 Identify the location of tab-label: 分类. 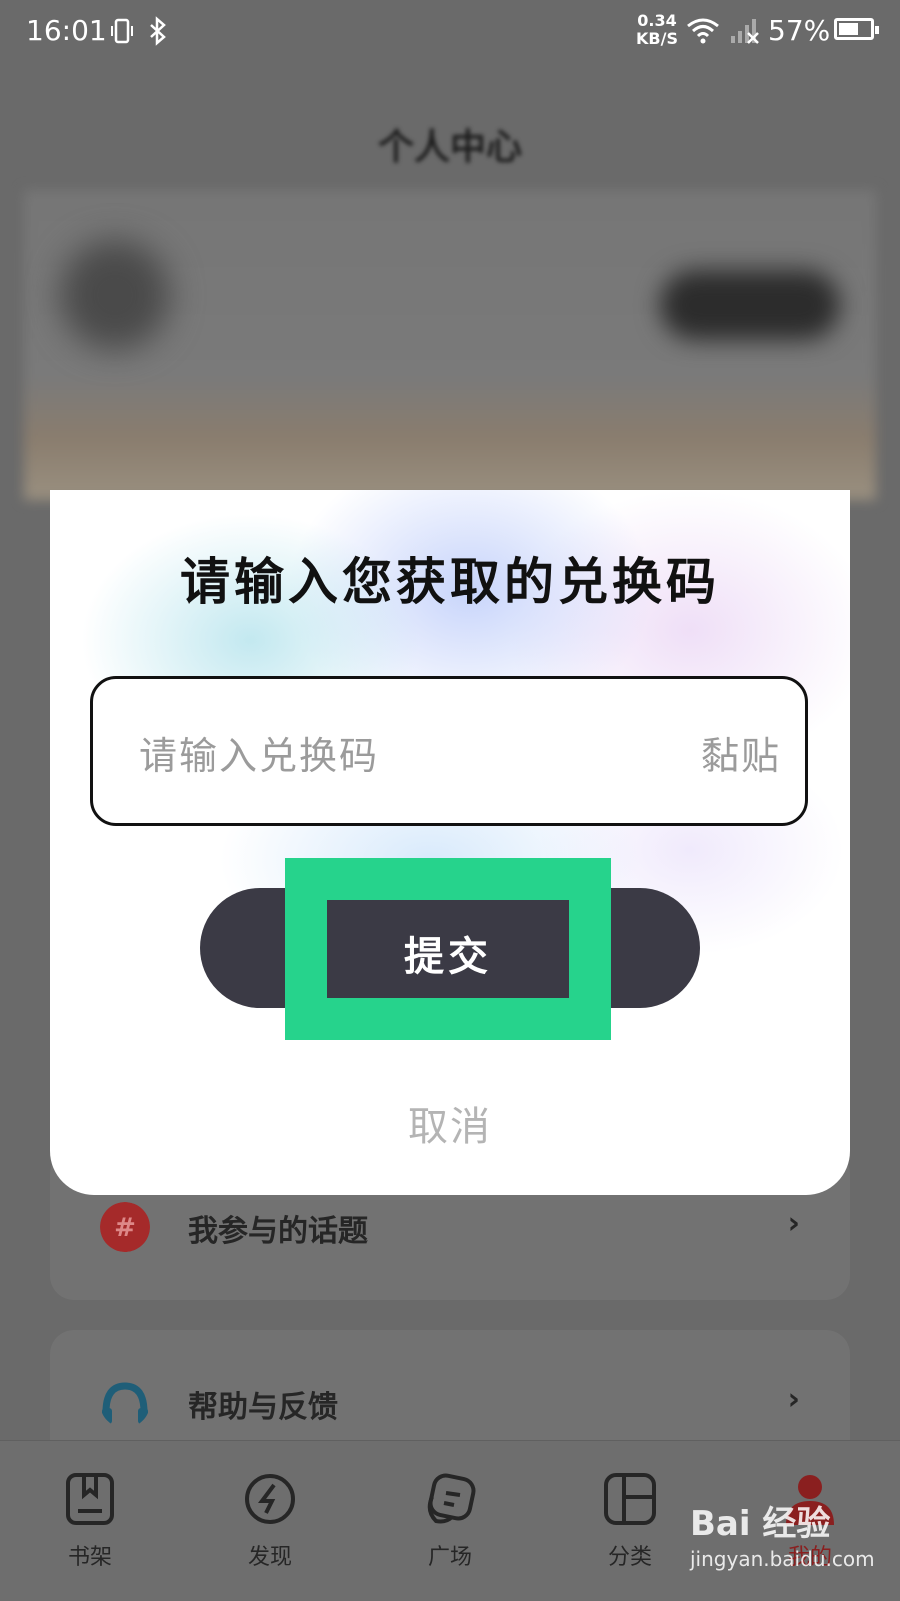
(629, 1557).